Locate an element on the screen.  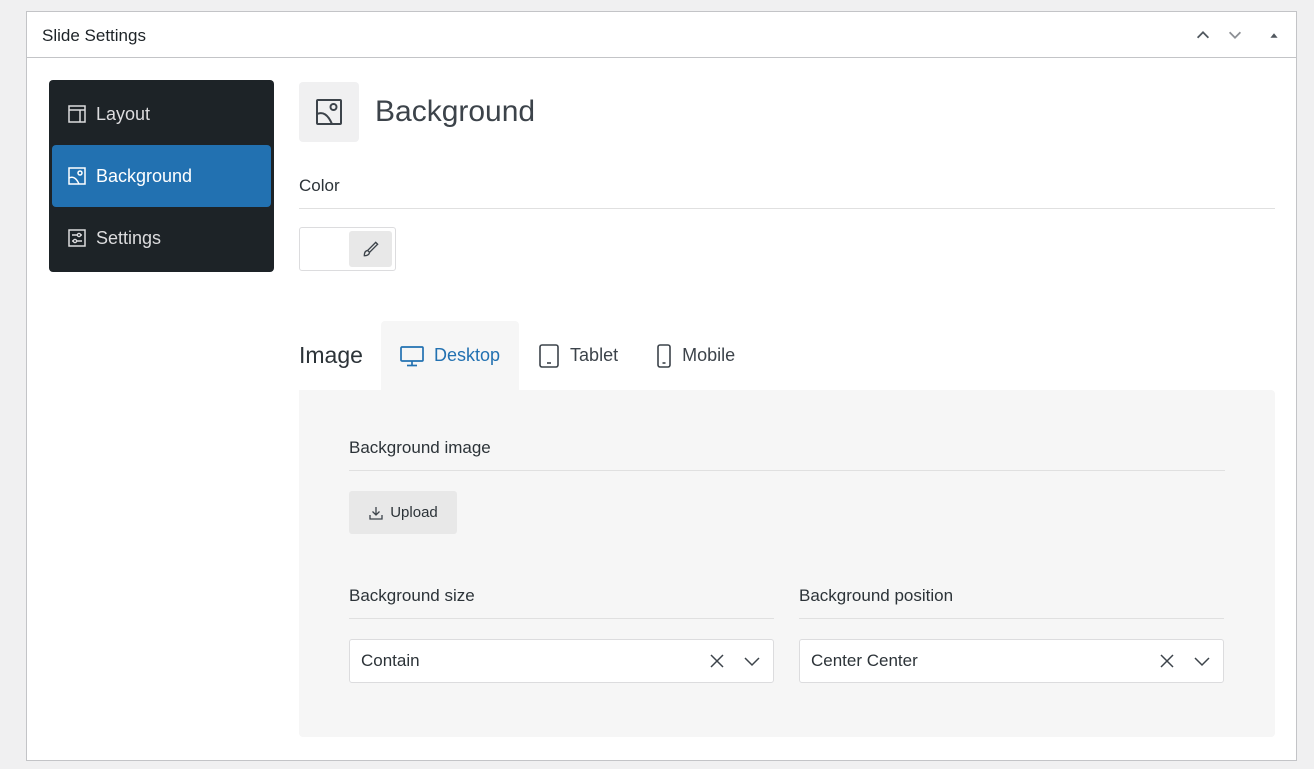
layout-icon is located at coordinates (77, 114).